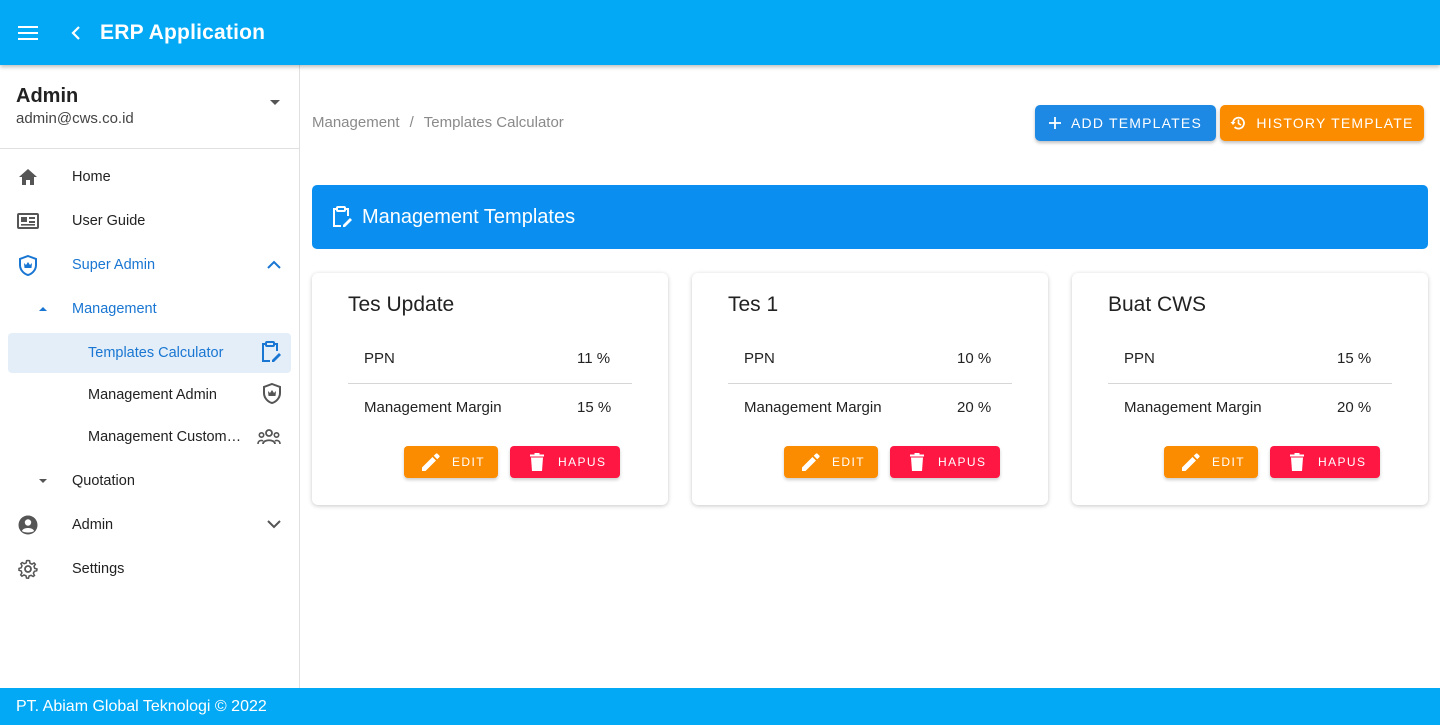 Image resolution: width=1440 pixels, height=725 pixels. I want to click on back-button, so click(76, 32).